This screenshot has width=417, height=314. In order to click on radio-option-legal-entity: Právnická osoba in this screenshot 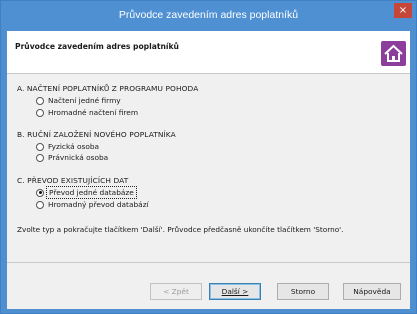, I will do `click(72, 157)`.